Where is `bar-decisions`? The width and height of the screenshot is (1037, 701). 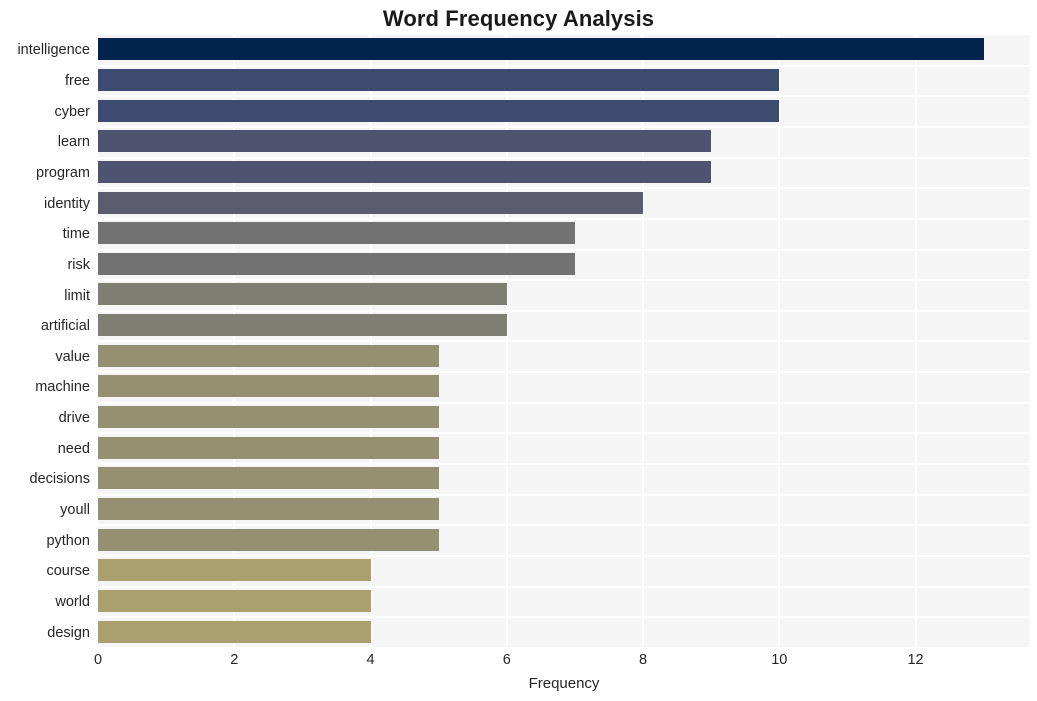 bar-decisions is located at coordinates (268, 478).